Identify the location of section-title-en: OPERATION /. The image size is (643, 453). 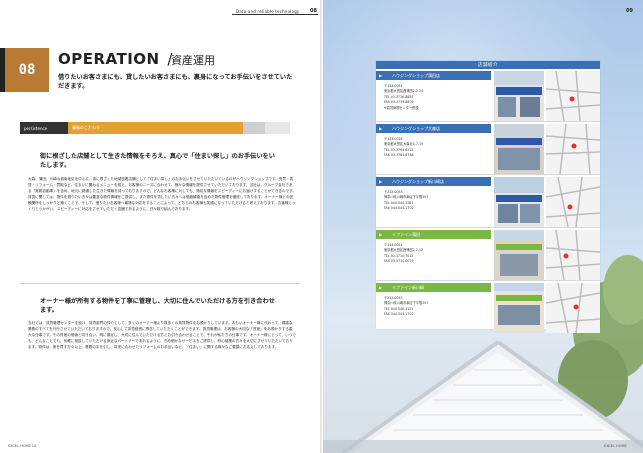
(115, 59).